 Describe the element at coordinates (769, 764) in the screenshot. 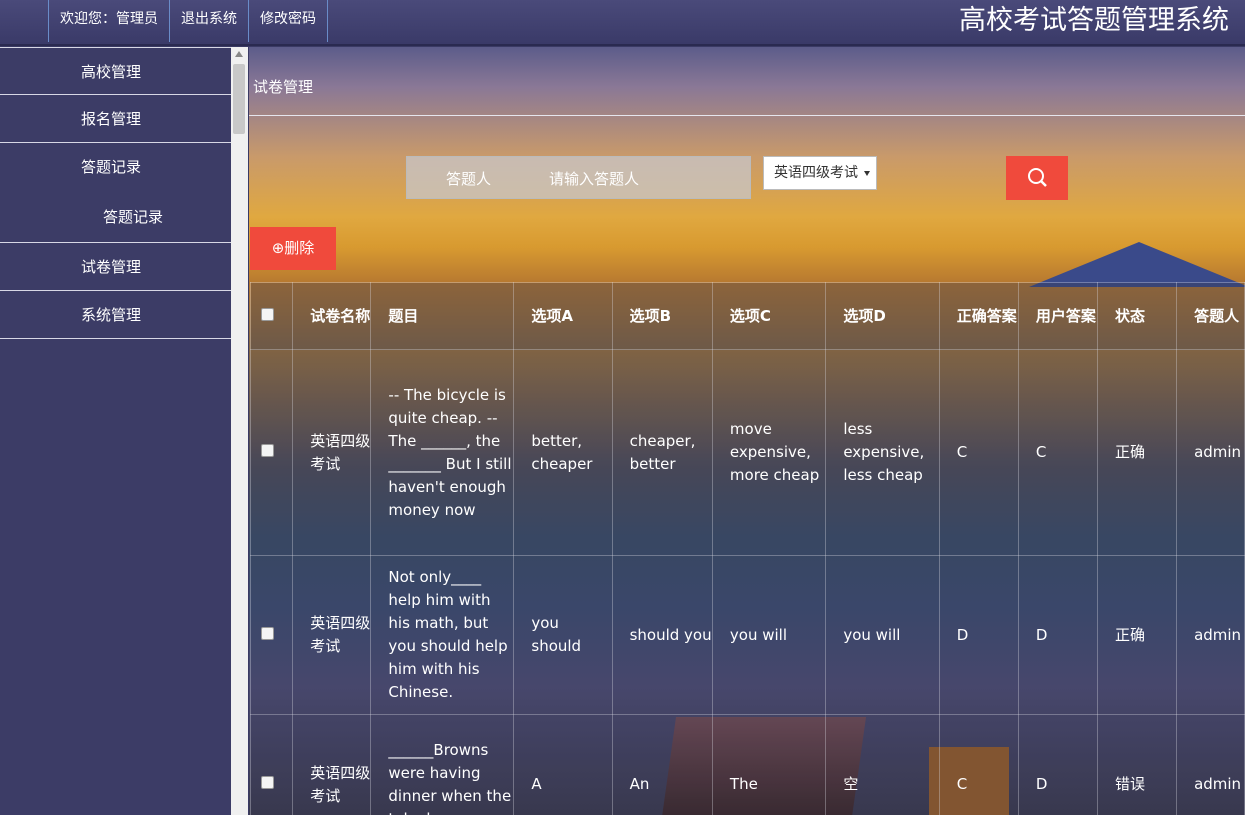

I see `cell-option-c: The` at that location.